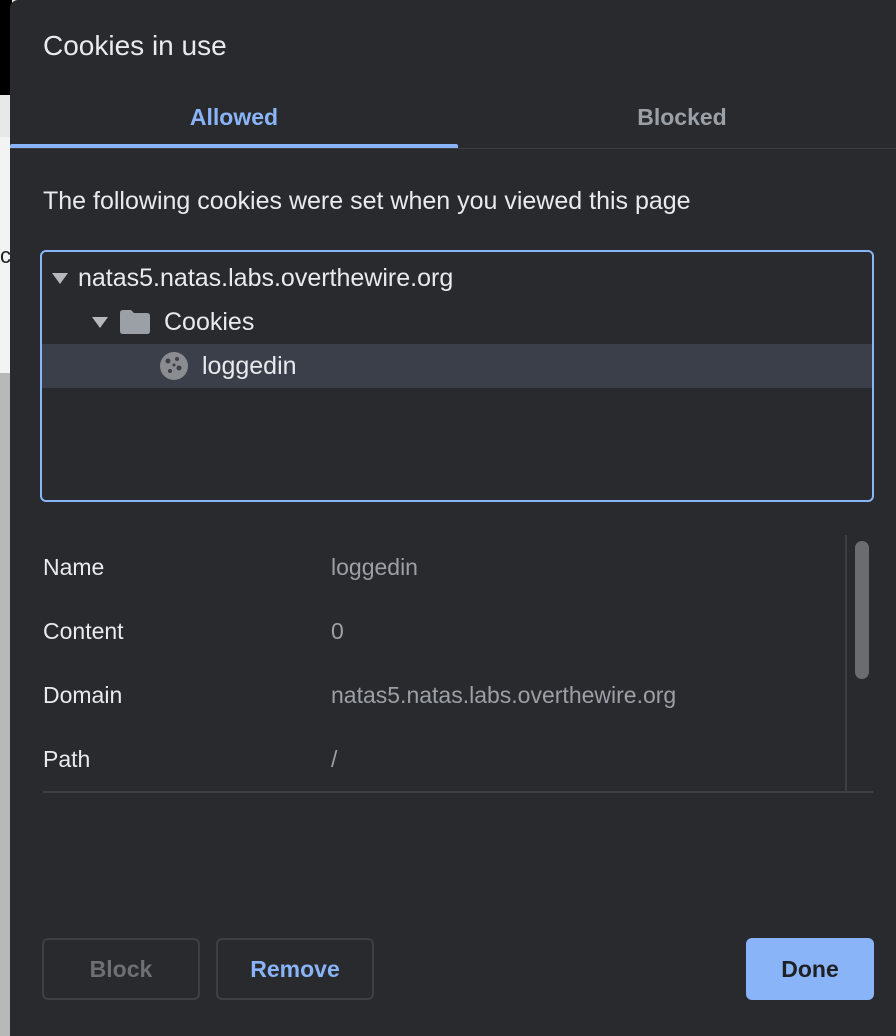  I want to click on details-scrollbar, so click(860, 663).